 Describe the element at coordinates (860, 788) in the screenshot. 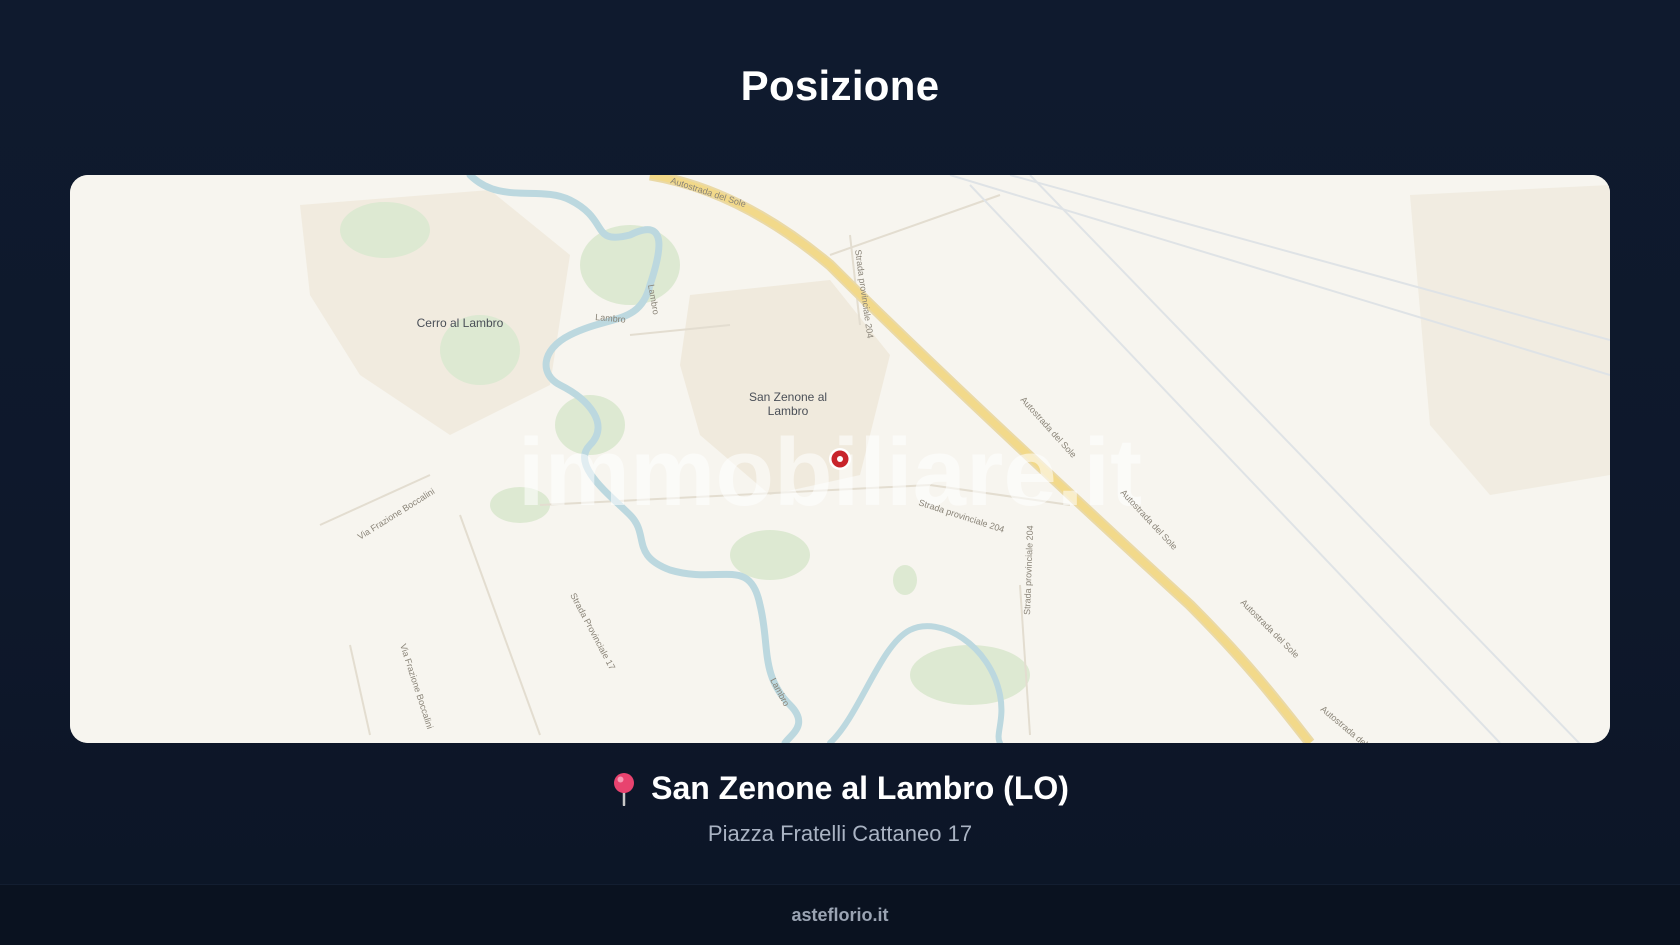

I see `location-name: San Zenone al Lambro (LO)` at that location.